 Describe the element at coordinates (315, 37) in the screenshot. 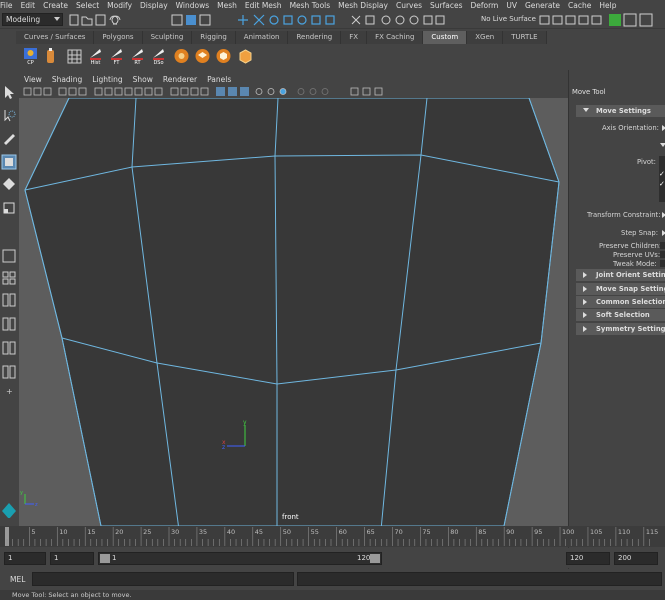

I see `tab-rendering: Rendering` at that location.